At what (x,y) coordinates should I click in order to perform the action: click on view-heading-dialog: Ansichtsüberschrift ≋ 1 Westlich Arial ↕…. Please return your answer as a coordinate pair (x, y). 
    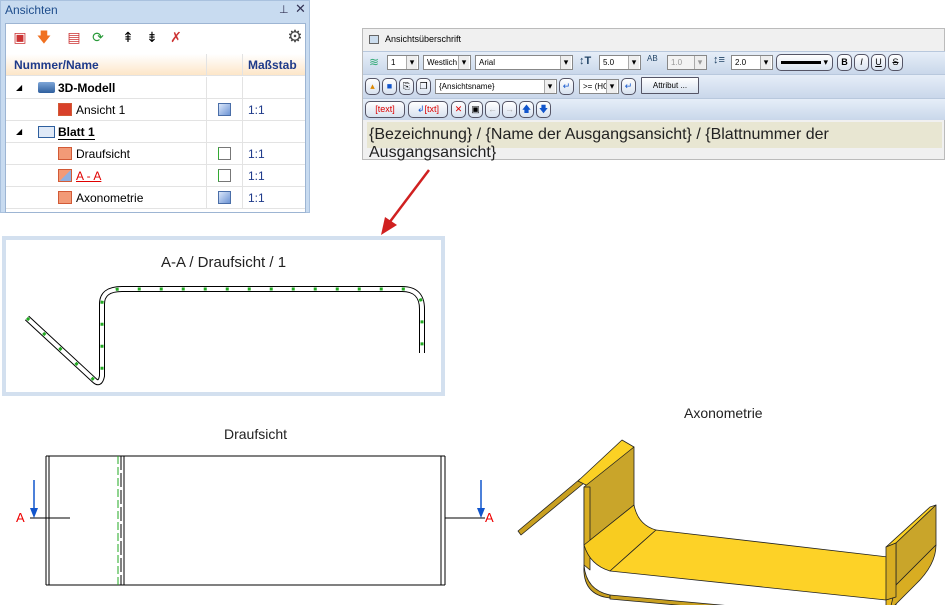
    Looking at the image, I should click on (653, 94).